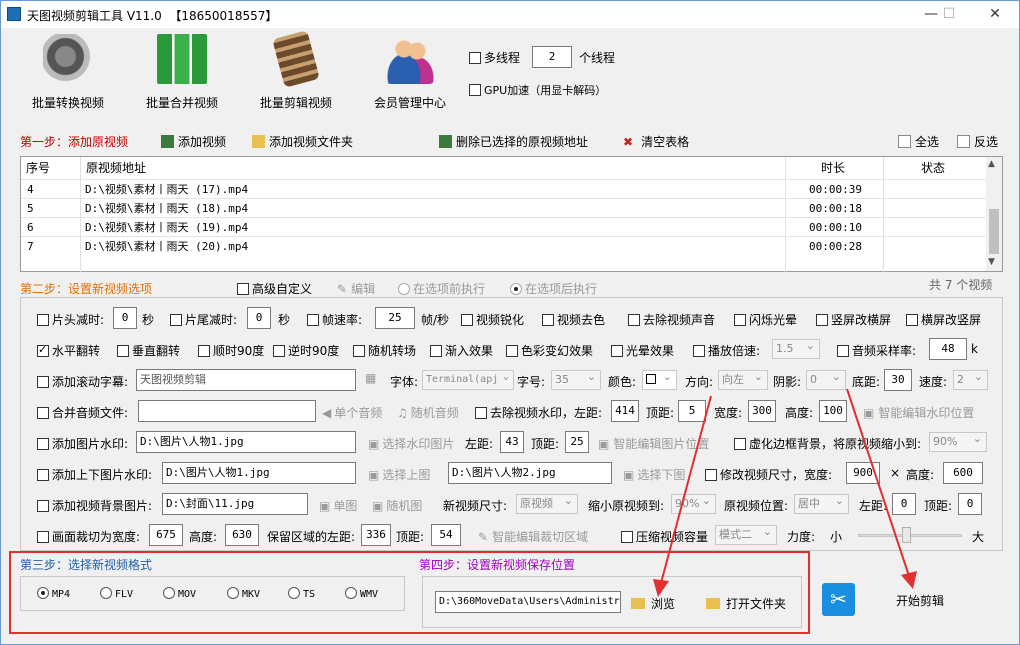  Describe the element at coordinates (231, 350) in the screenshot. I see `cw90-checkbox: 顺时90度` at that location.